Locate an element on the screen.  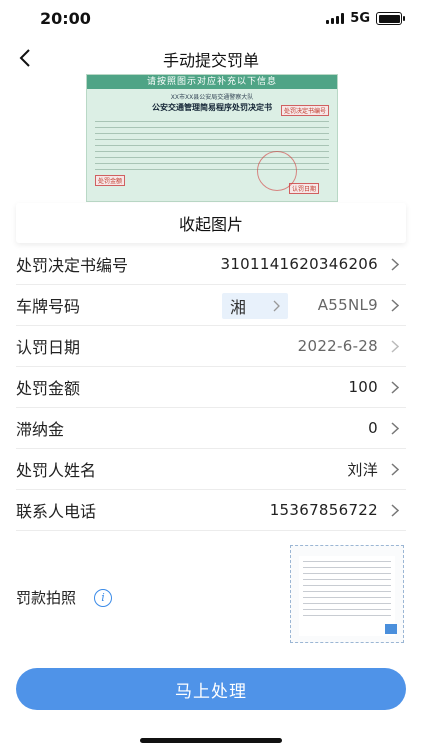
network-type: 5G is located at coordinates (360, 18).